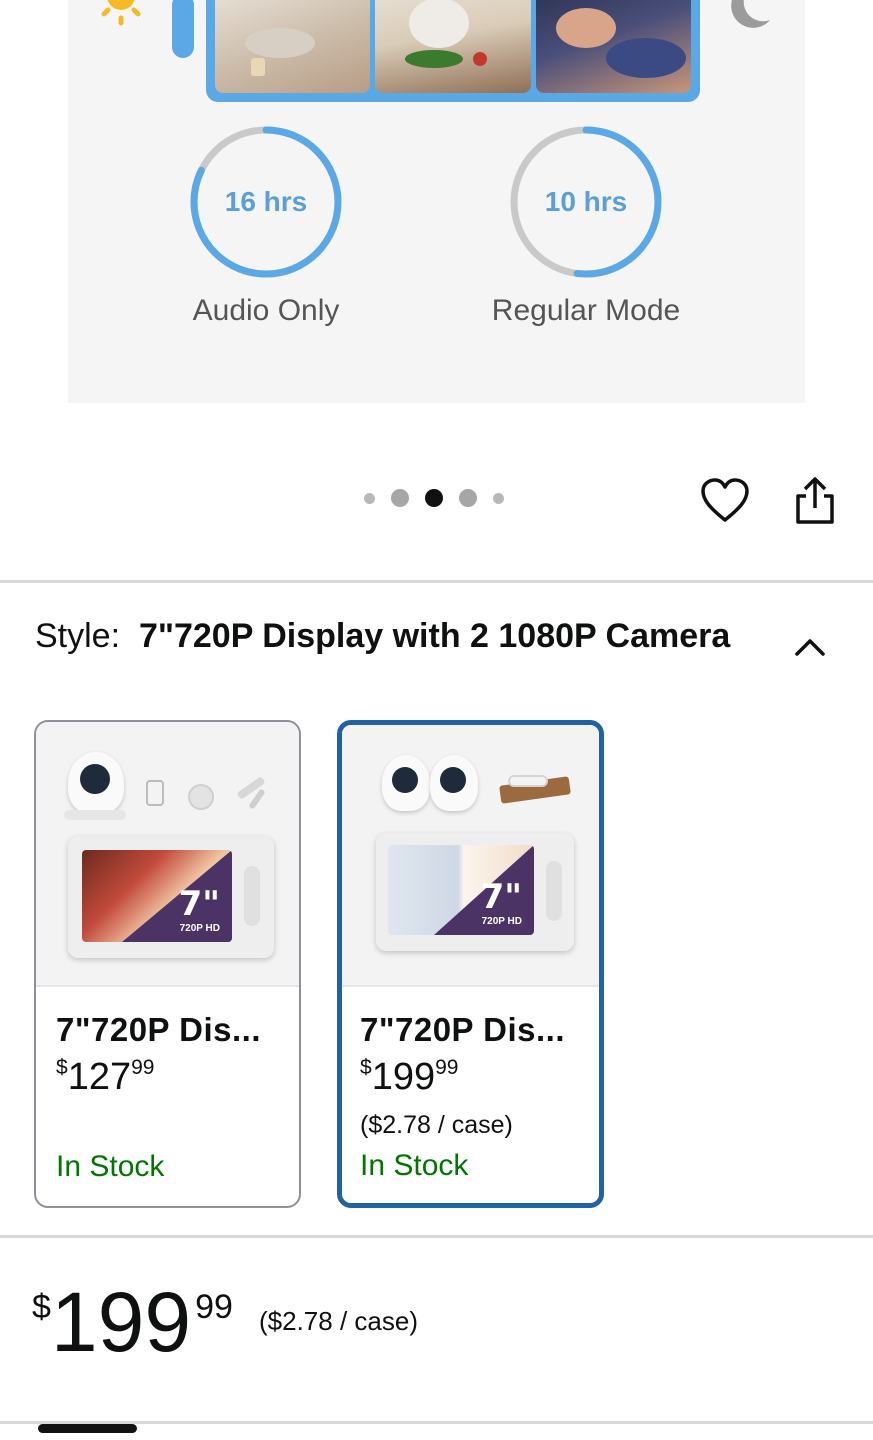 This screenshot has width=873, height=1440. What do you see at coordinates (810, 648) in the screenshot?
I see `chevron-up-icon` at bounding box center [810, 648].